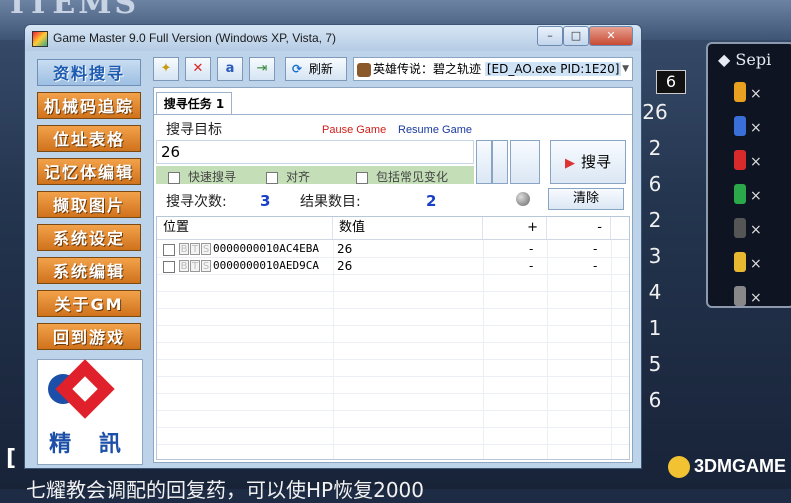 The height and width of the screenshot is (503, 791). What do you see at coordinates (579, 228) in the screenshot?
I see `column-header-minus: -` at bounding box center [579, 228].